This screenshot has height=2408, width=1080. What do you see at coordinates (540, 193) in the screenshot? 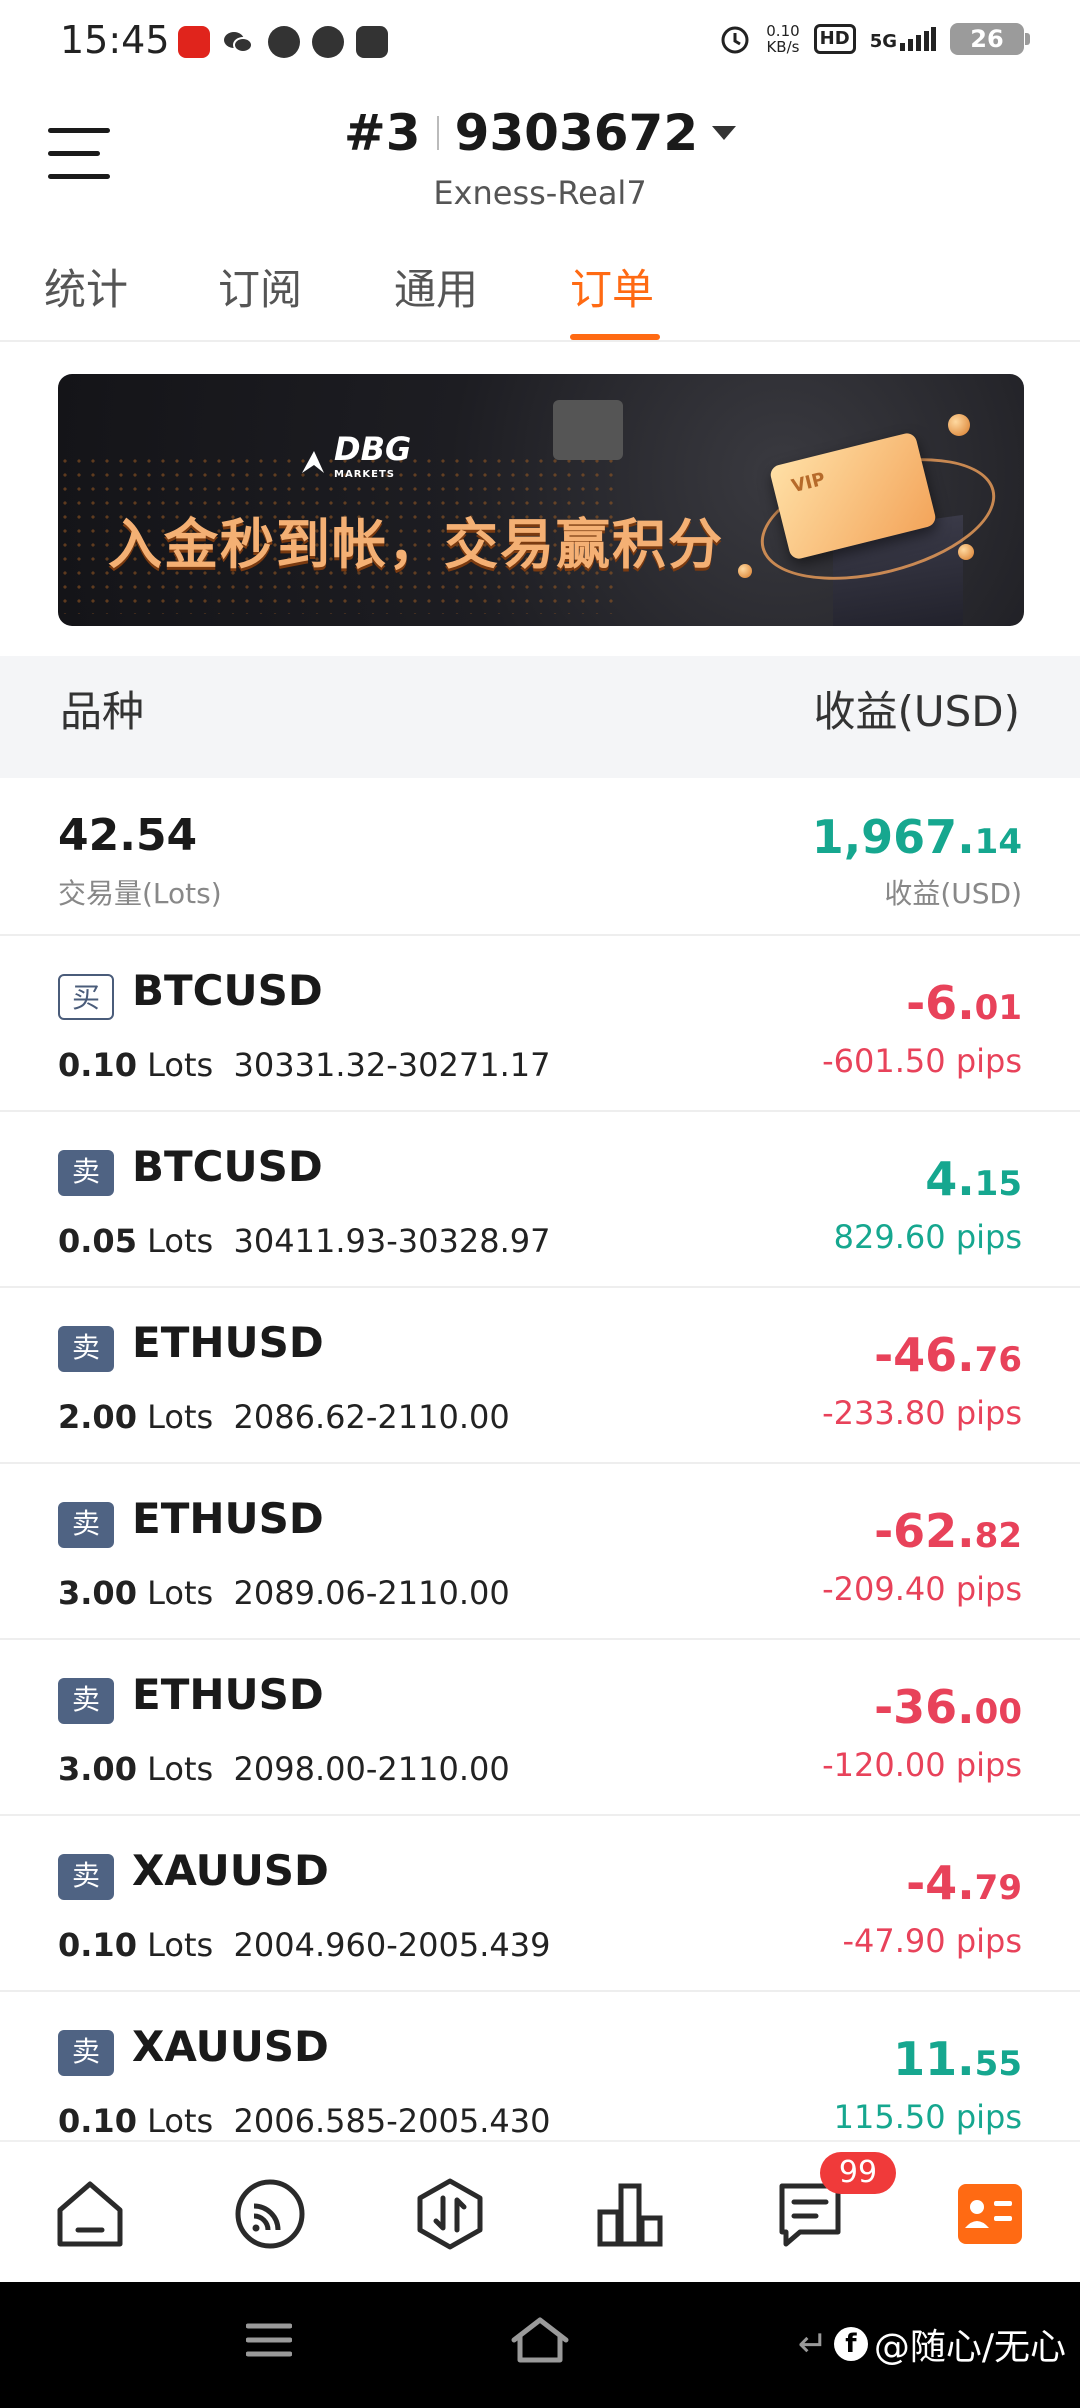
I see `account-server: Exness-Real7` at bounding box center [540, 193].